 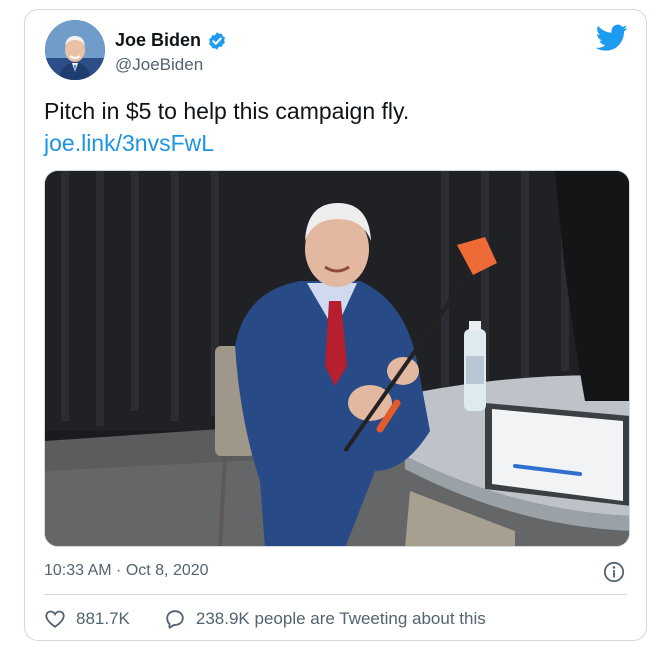 What do you see at coordinates (103, 618) in the screenshot?
I see `like-count: 881.7K` at bounding box center [103, 618].